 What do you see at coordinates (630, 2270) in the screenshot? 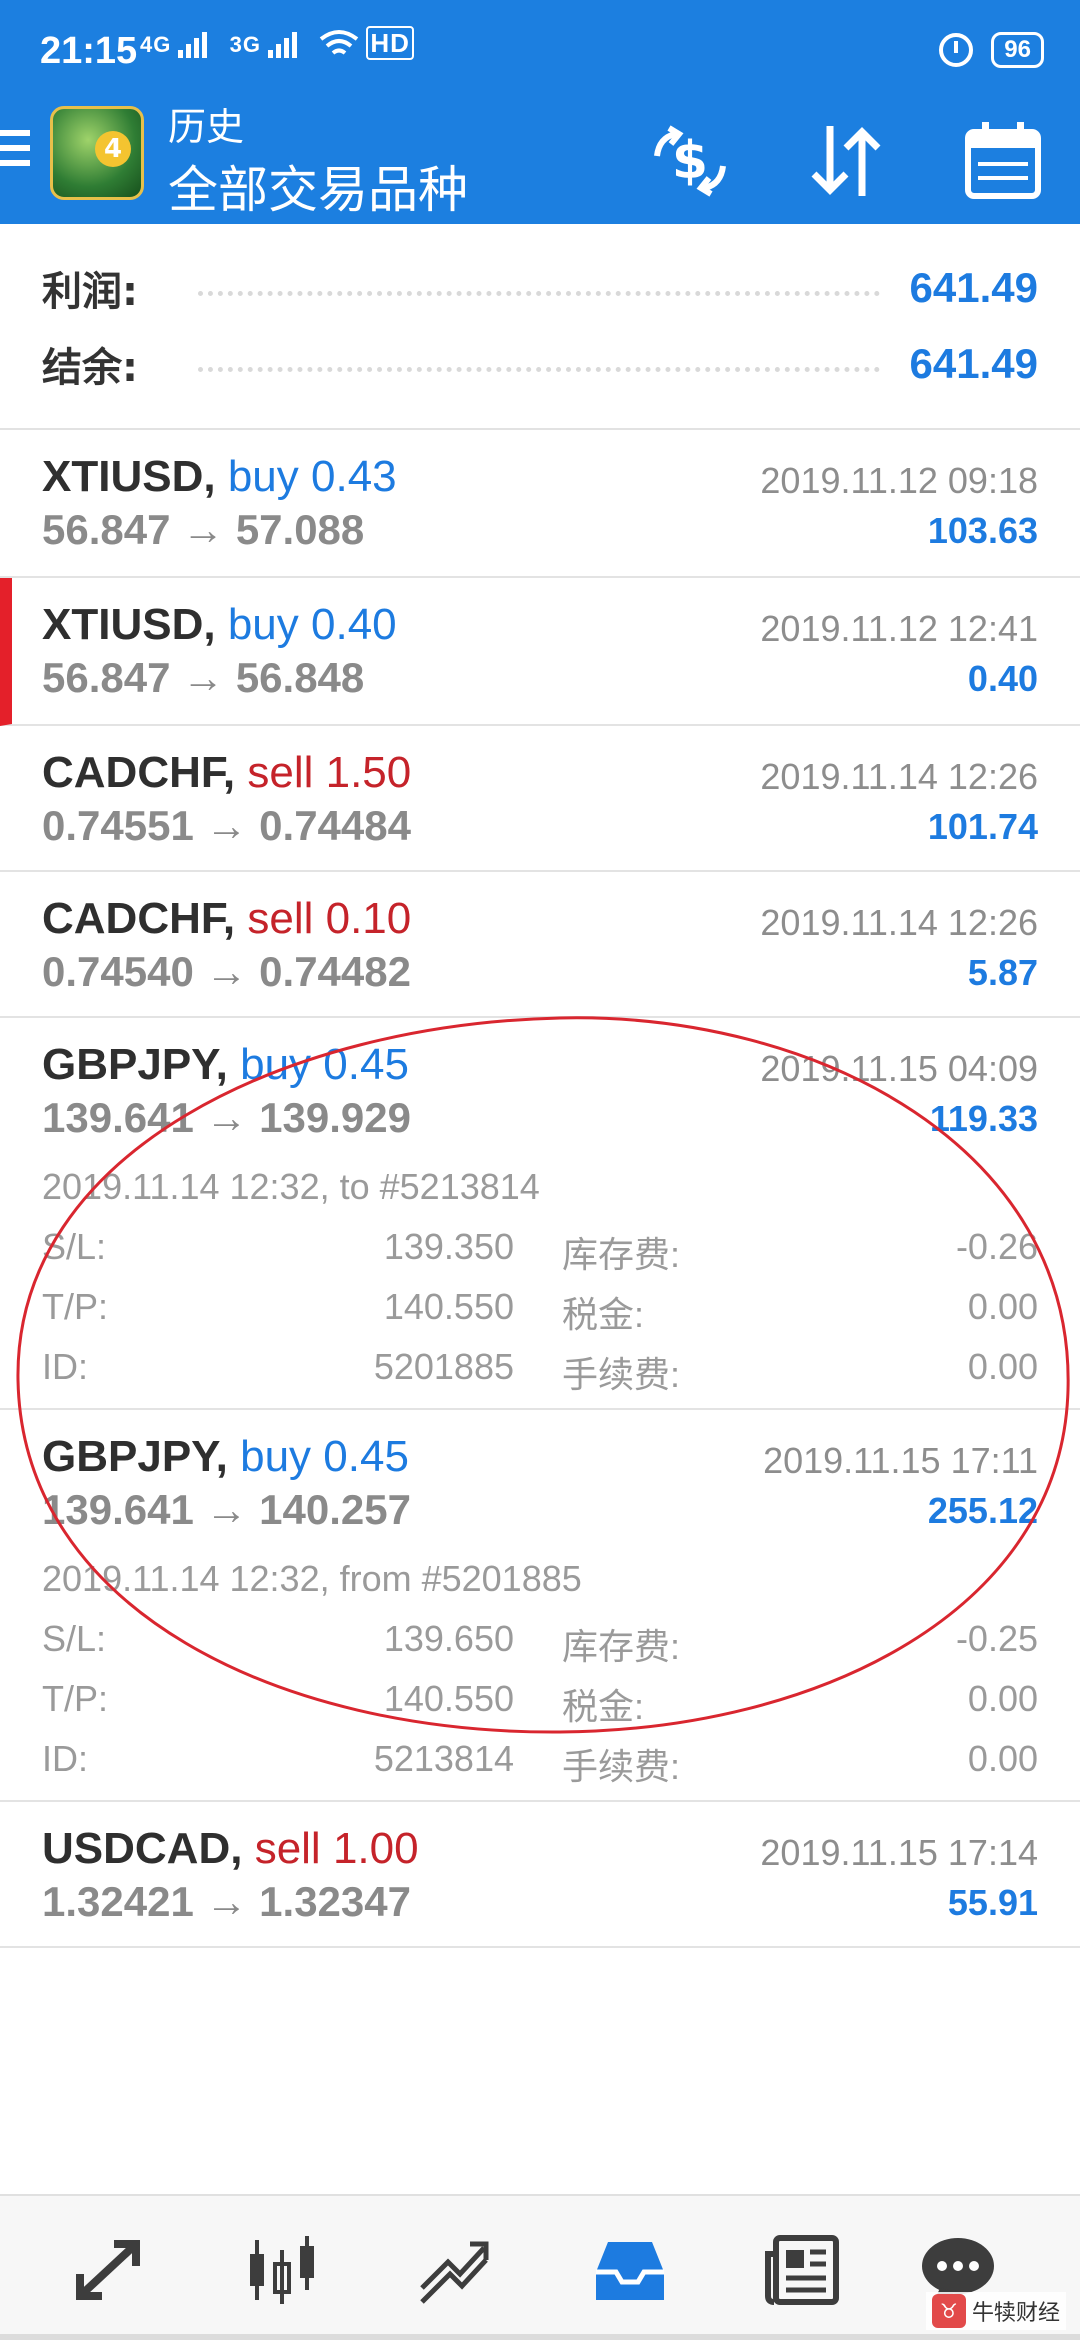
I see `history-icon` at bounding box center [630, 2270].